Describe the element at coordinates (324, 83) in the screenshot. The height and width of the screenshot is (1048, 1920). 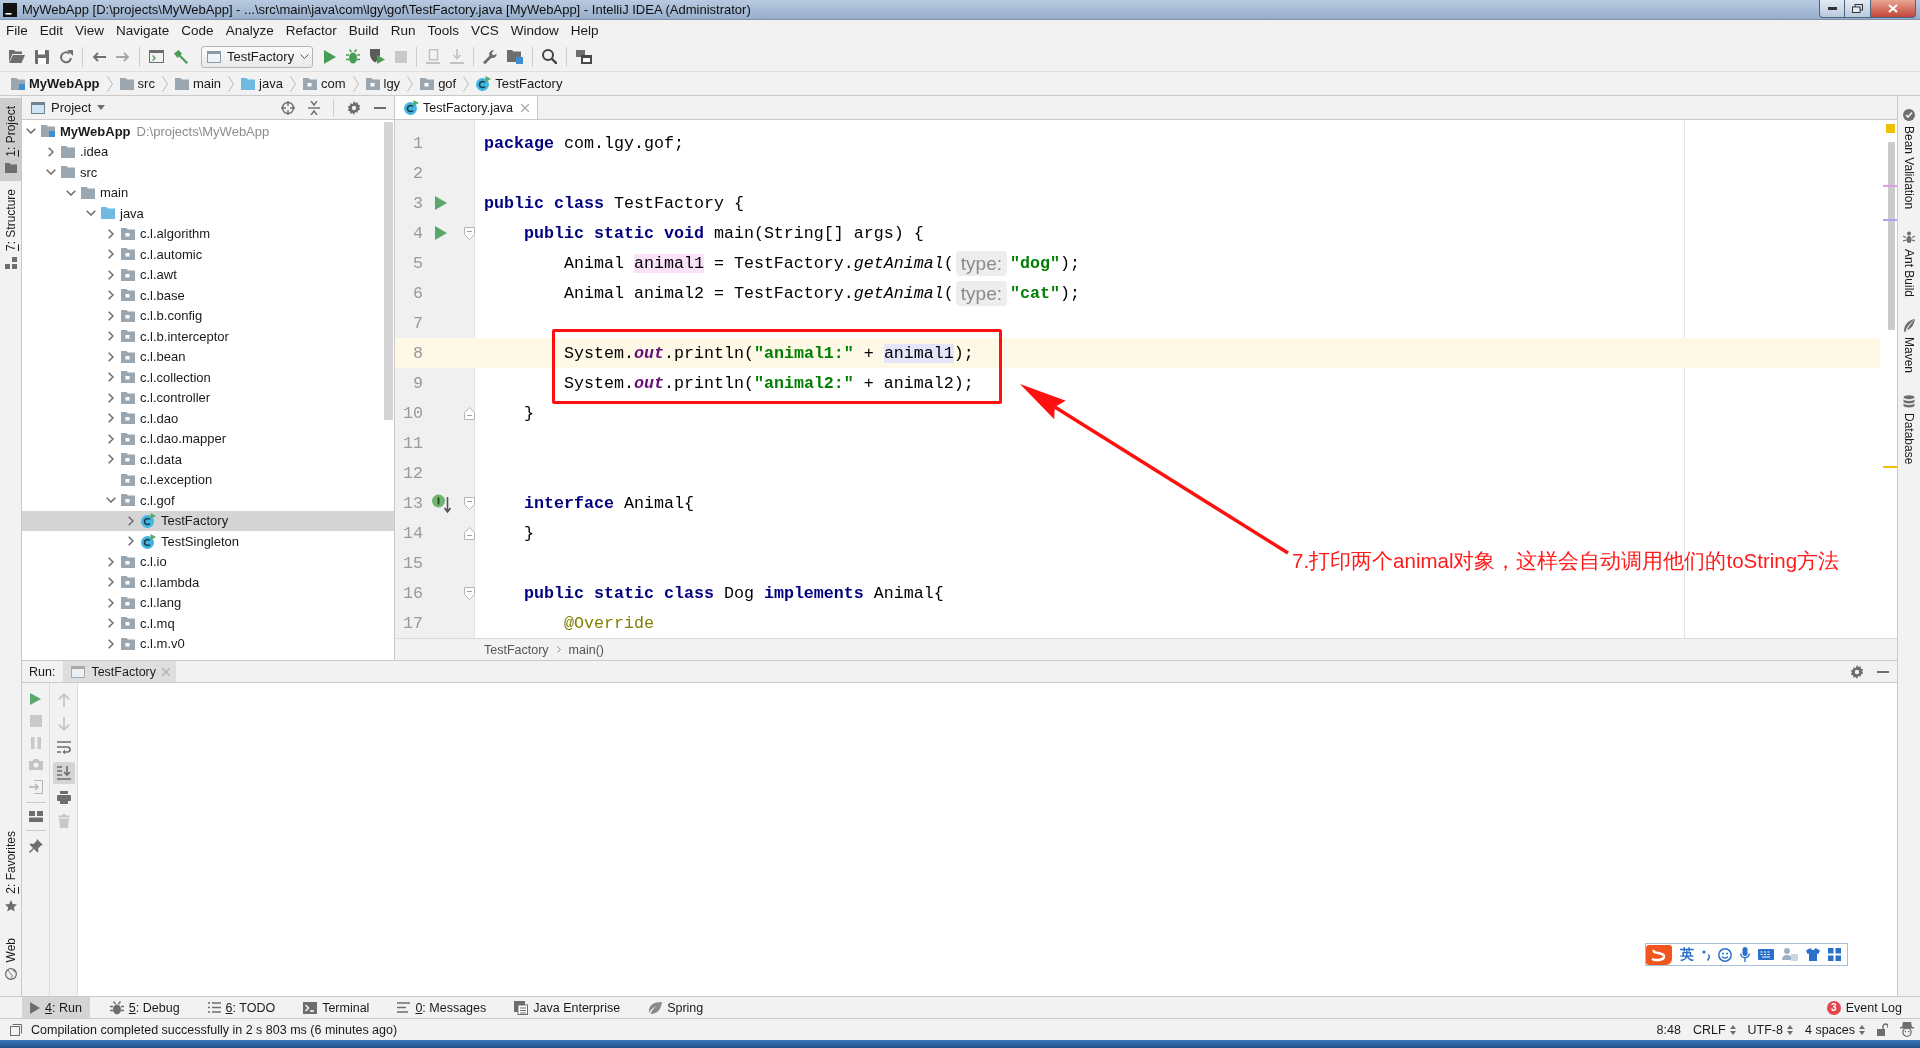
I see `breadcrumb-item: com` at that location.